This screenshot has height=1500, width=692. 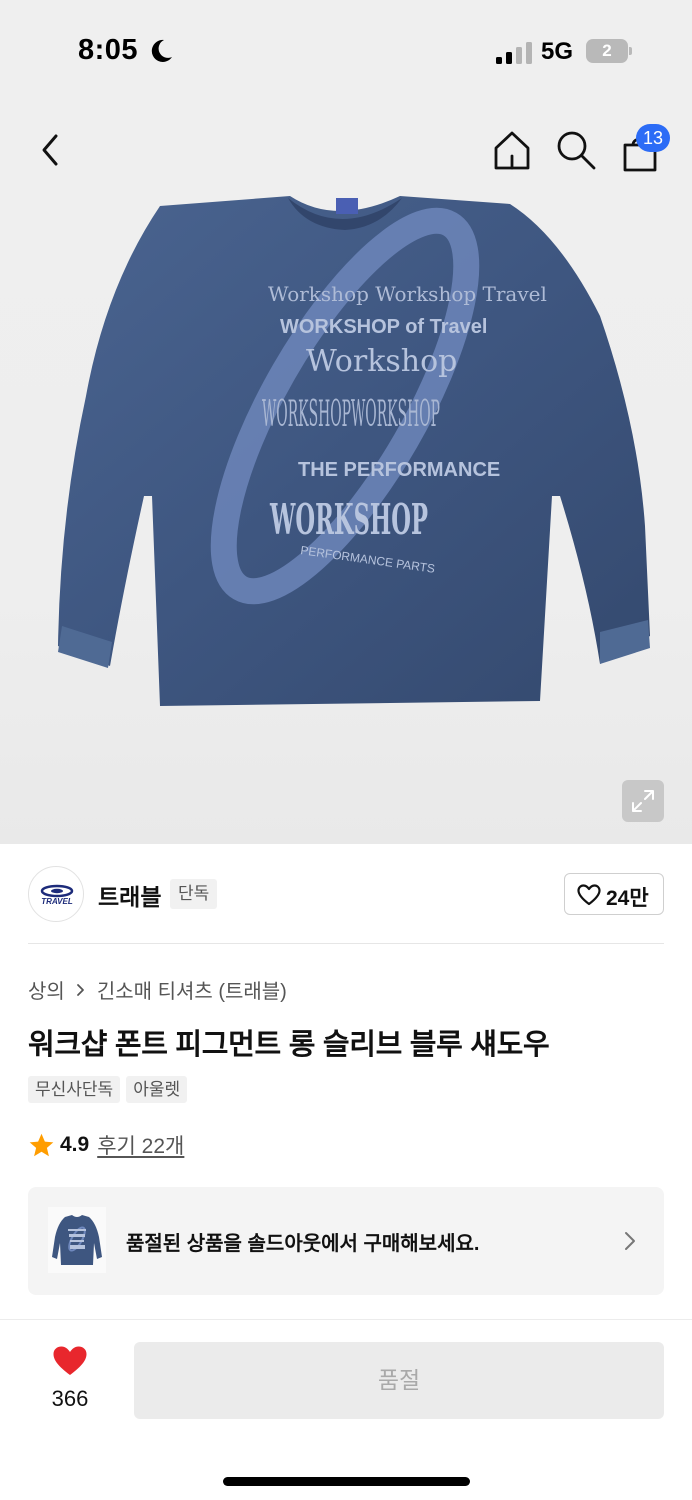 I want to click on top-navigation: 13, so click(x=346, y=148).